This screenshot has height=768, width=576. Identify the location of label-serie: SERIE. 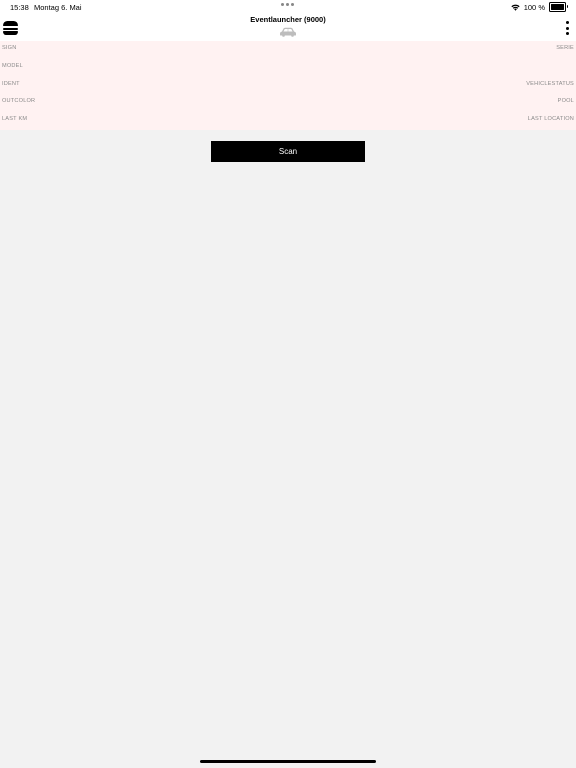
(565, 48).